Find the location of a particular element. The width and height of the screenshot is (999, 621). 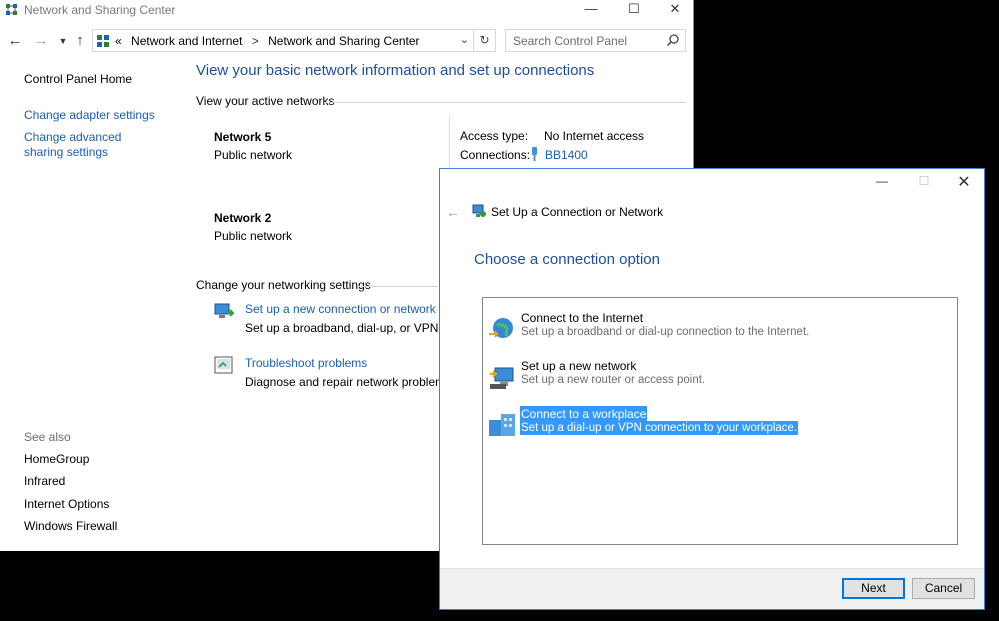

usb-adapter-icon is located at coordinates (534, 154).